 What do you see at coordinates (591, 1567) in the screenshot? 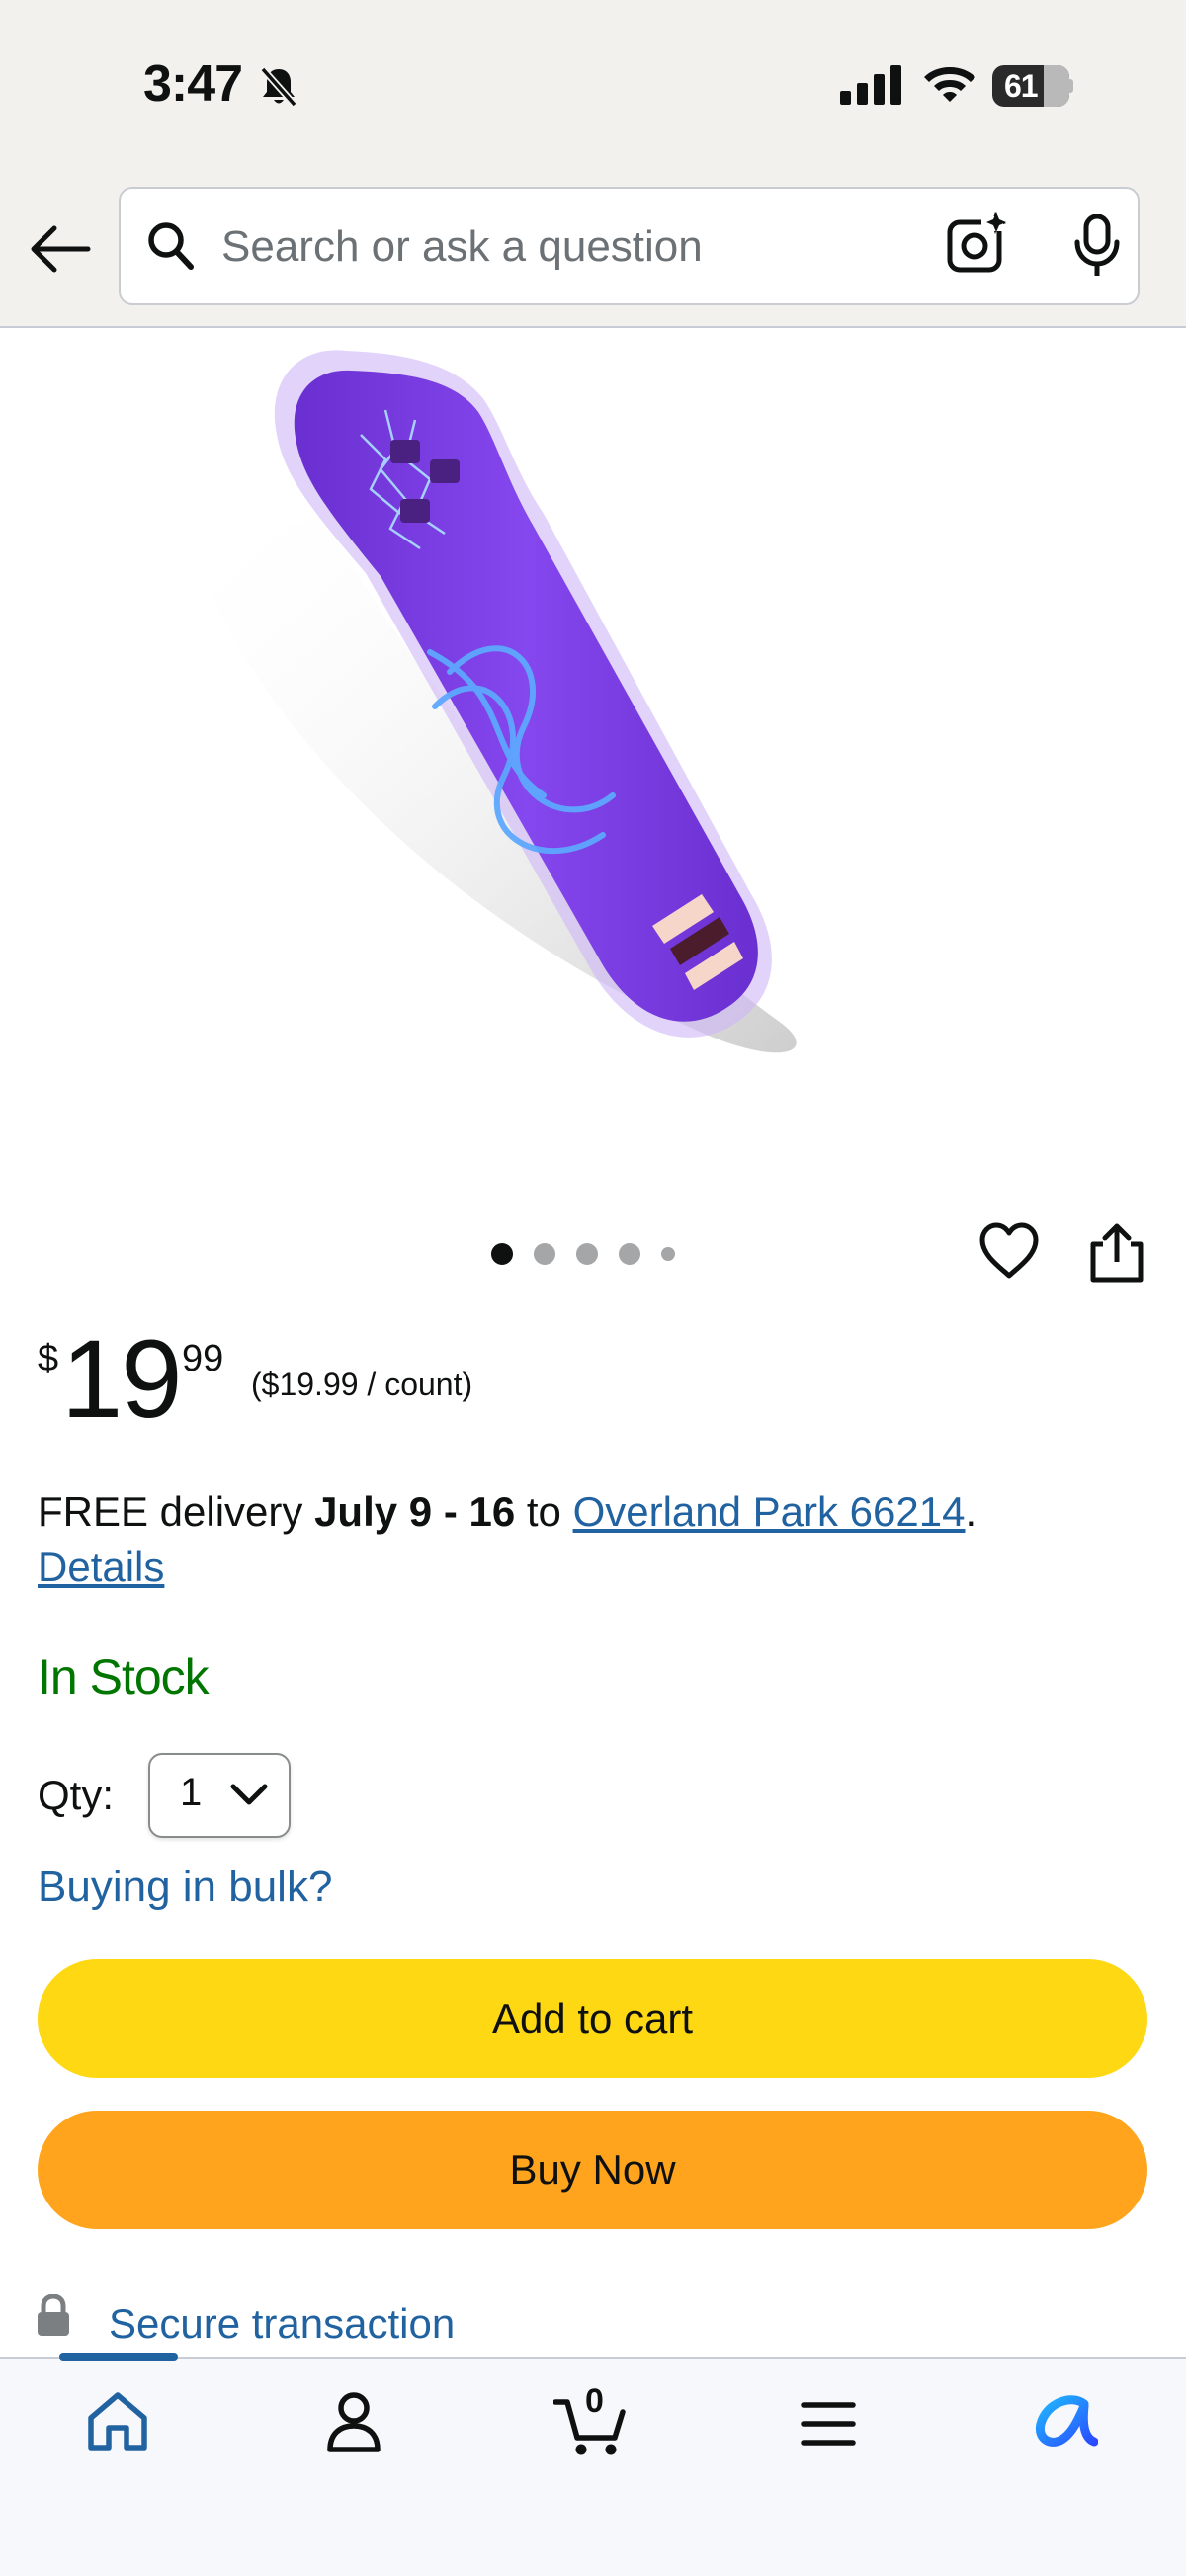
I see `delivery-details-link: Details` at bounding box center [591, 1567].